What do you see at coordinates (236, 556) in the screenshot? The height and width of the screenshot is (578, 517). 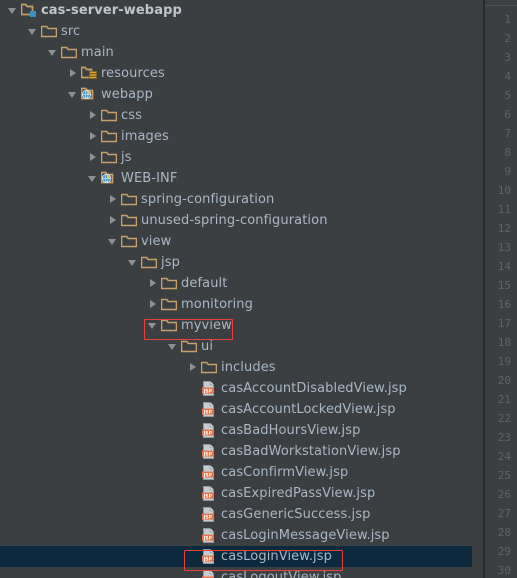 I see `tree-row-selected: JSP casLoginView.jsp` at bounding box center [236, 556].